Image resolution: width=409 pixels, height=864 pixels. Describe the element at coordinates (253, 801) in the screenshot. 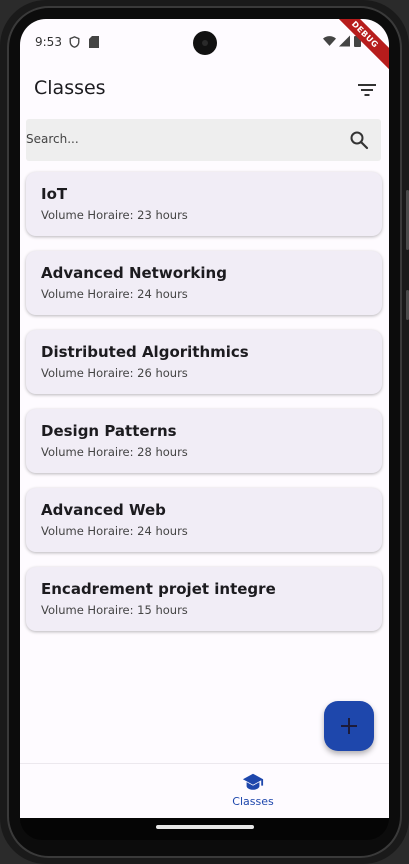

I see `nav-label: Classes` at that location.